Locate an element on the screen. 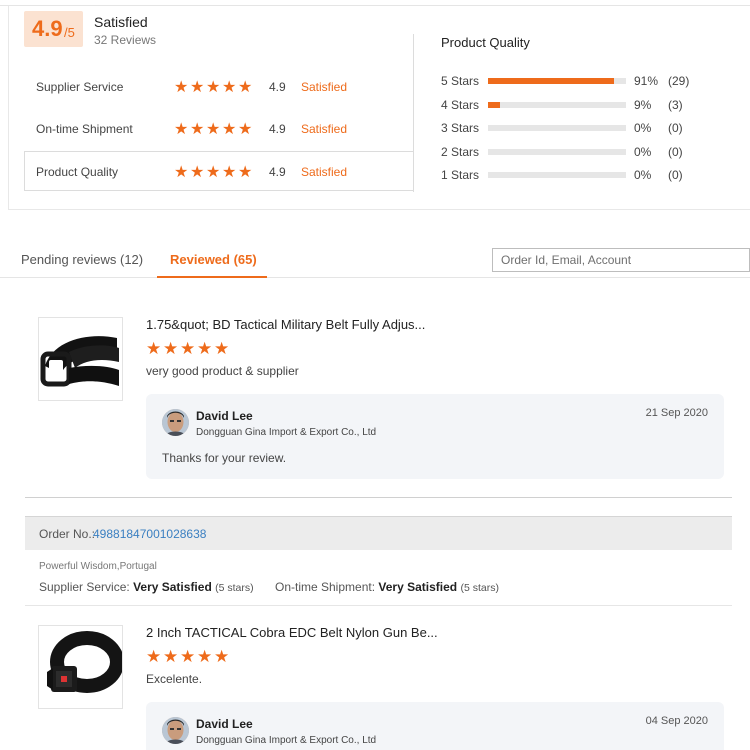  overall-rating-label: Satisfied is located at coordinates (121, 22).